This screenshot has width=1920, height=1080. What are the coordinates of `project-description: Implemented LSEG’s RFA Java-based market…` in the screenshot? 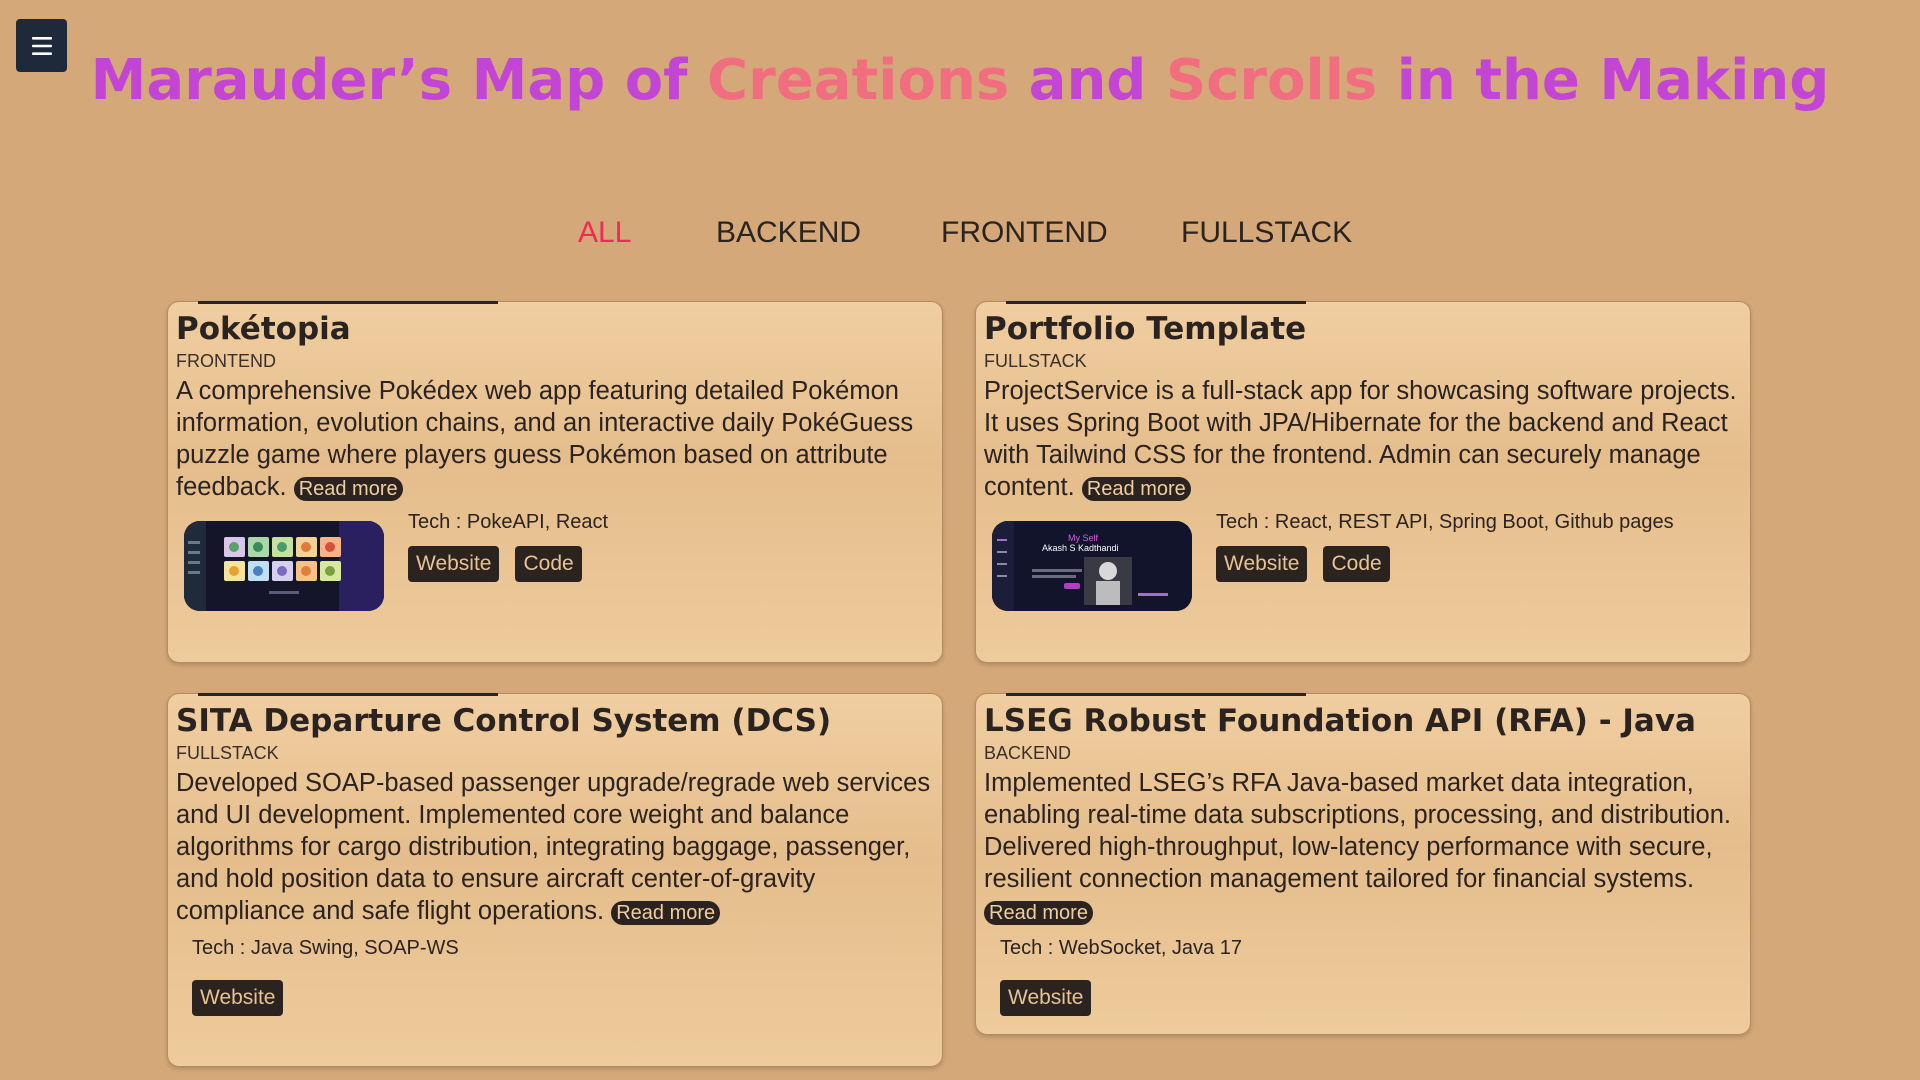 It's located at (1363, 848).